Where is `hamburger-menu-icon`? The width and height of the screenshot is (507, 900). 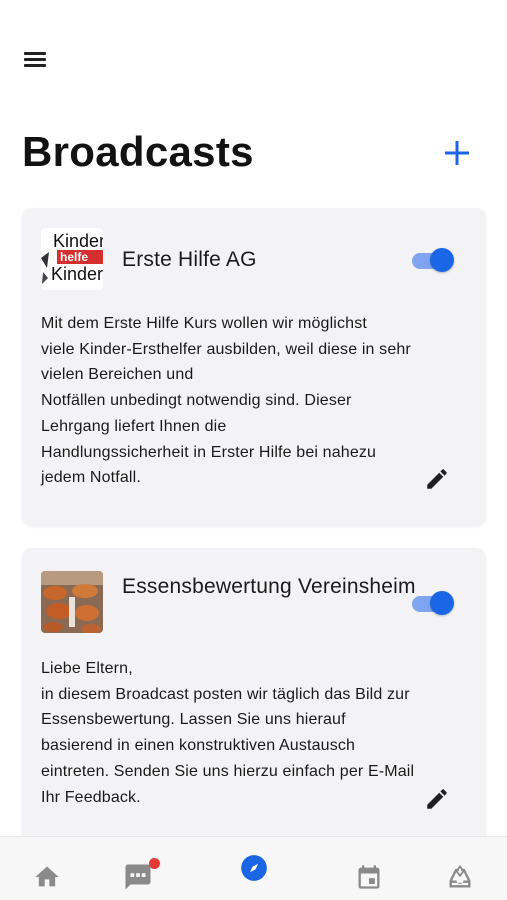
hamburger-menu-icon is located at coordinates (35, 53).